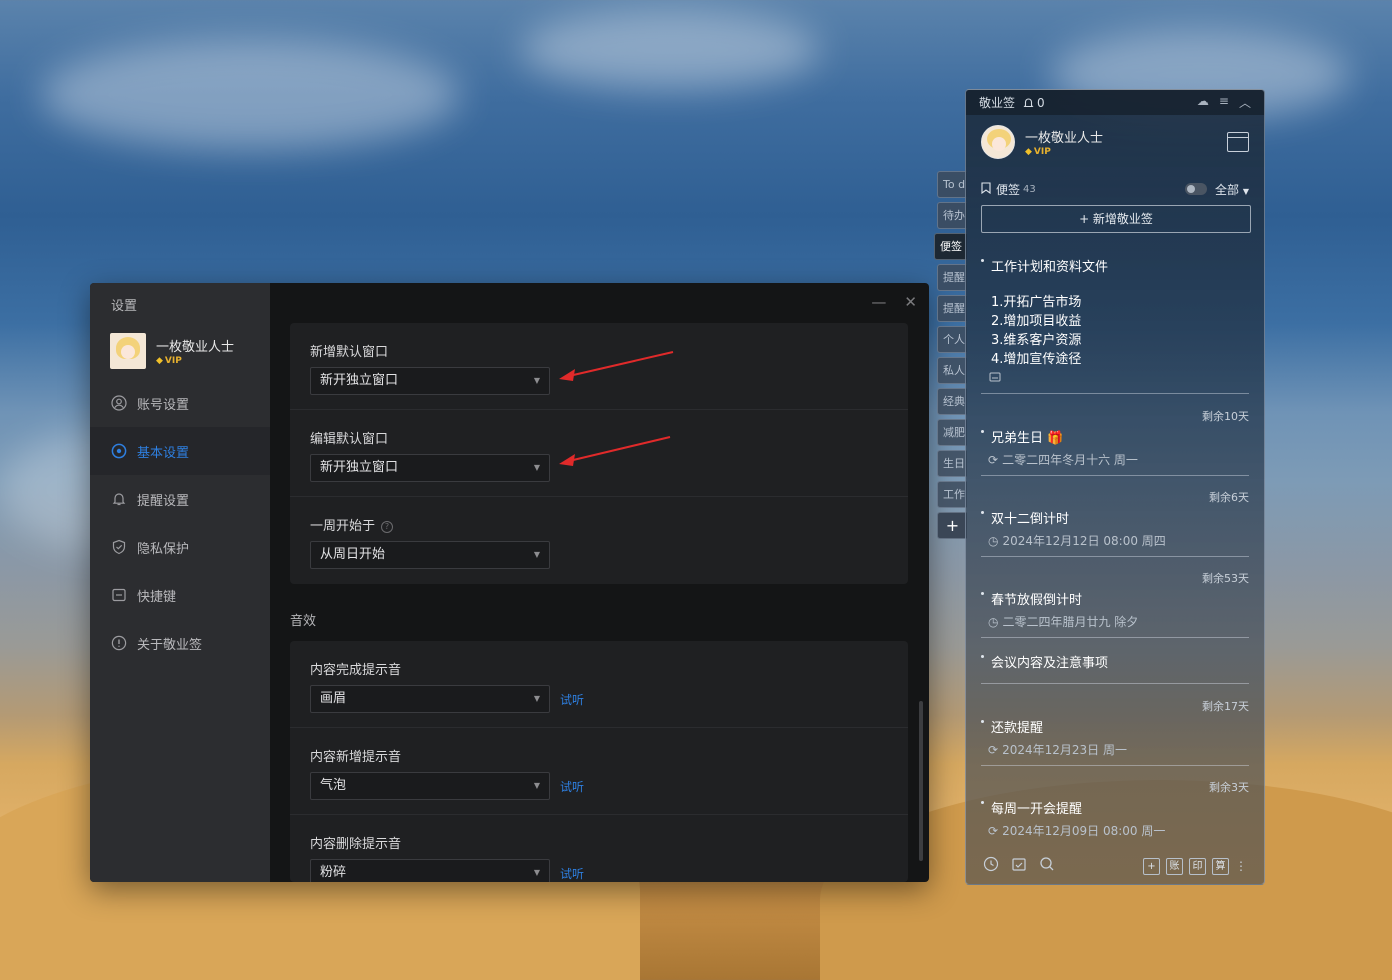  Describe the element at coordinates (1034, 103) in the screenshot. I see `notification-count: 0` at that location.